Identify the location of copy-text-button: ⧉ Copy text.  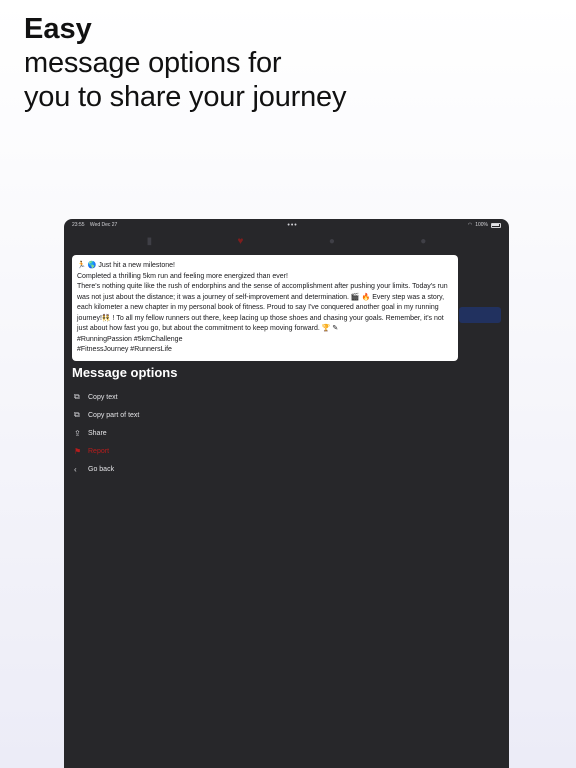
(106, 397).